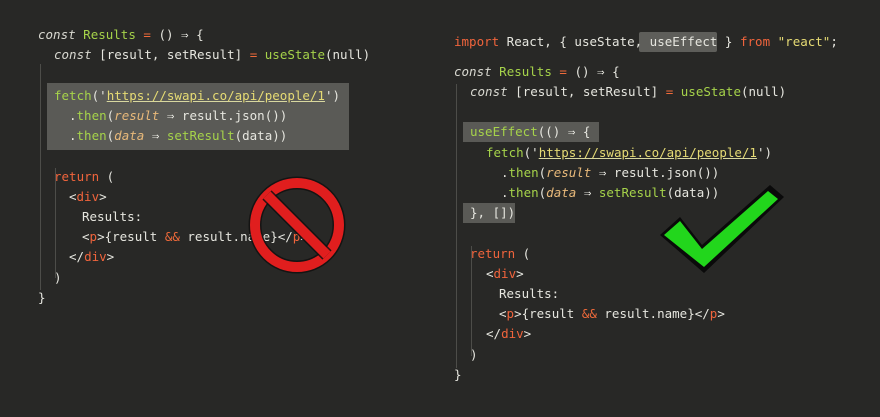 The height and width of the screenshot is (417, 880). Describe the element at coordinates (297, 225) in the screenshot. I see `prohibited-icon` at that location.